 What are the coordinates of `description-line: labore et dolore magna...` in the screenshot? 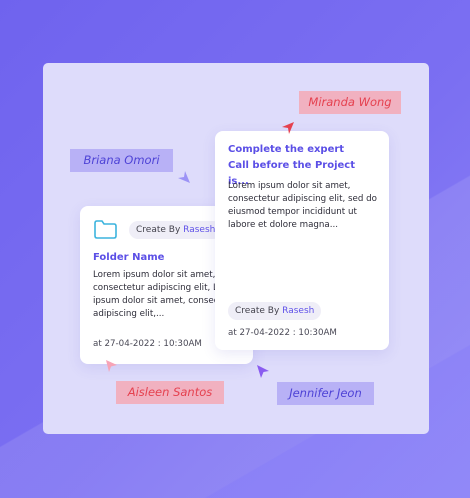 It's located at (283, 225).